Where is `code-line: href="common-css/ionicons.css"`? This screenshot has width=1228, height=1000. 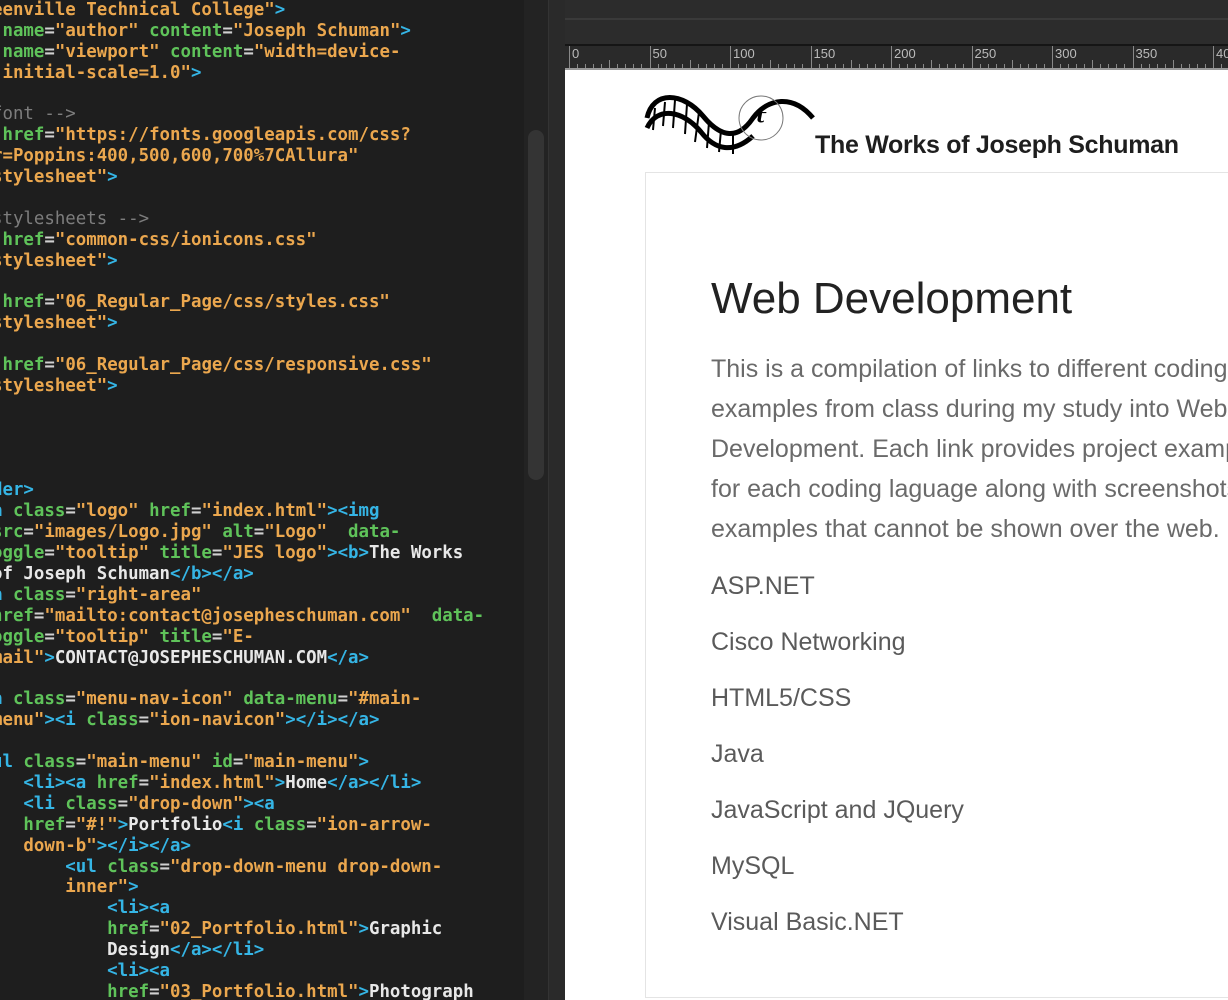
code-line: href="common-css/ionicons.css" is located at coordinates (242, 240).